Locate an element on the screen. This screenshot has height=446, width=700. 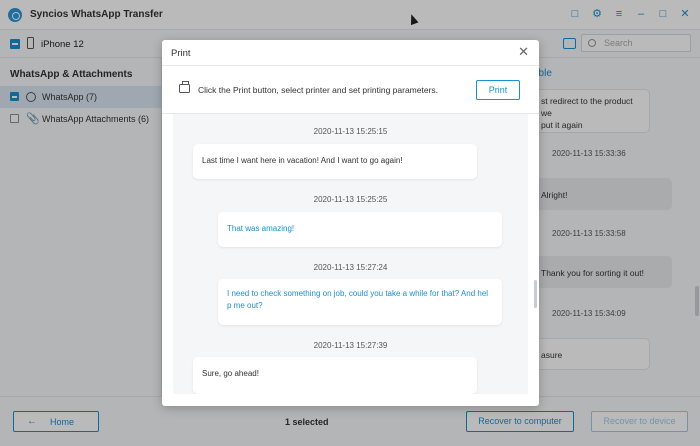
message-time: 2020-11-13 15:27:24 is located at coordinates (350, 267).